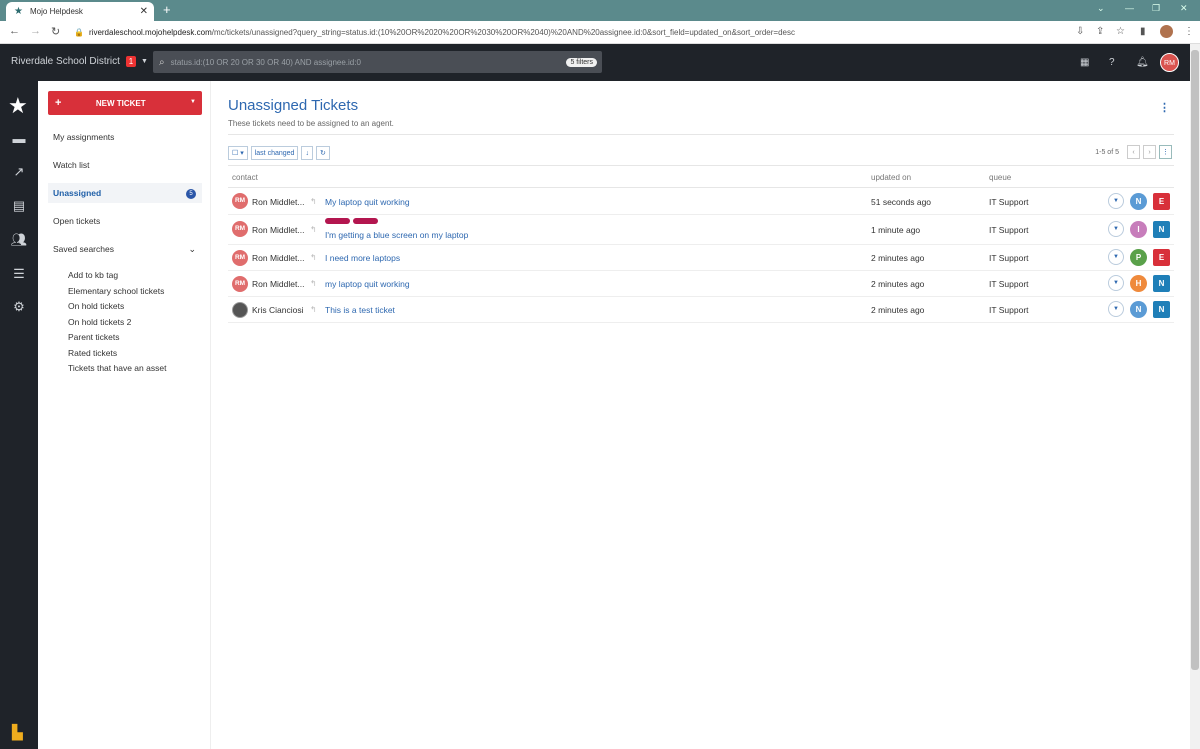  I want to click on new-ticket-label: NEW TICKET, so click(120, 103).